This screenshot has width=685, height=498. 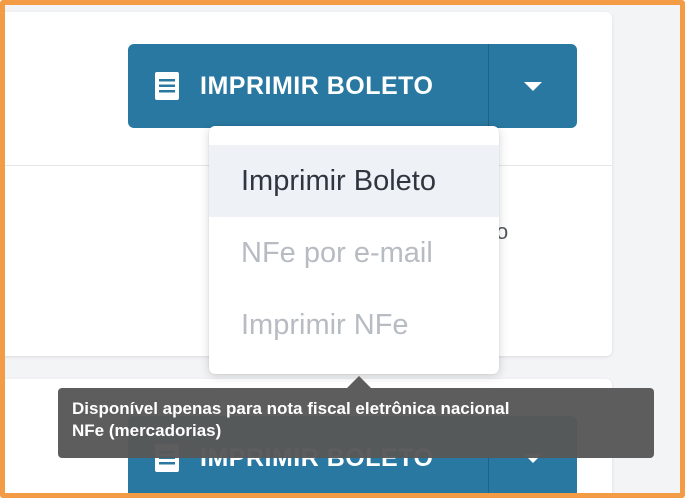 I want to click on menu-item-imprimir-boleto: Imprimir Boleto, so click(x=354, y=181).